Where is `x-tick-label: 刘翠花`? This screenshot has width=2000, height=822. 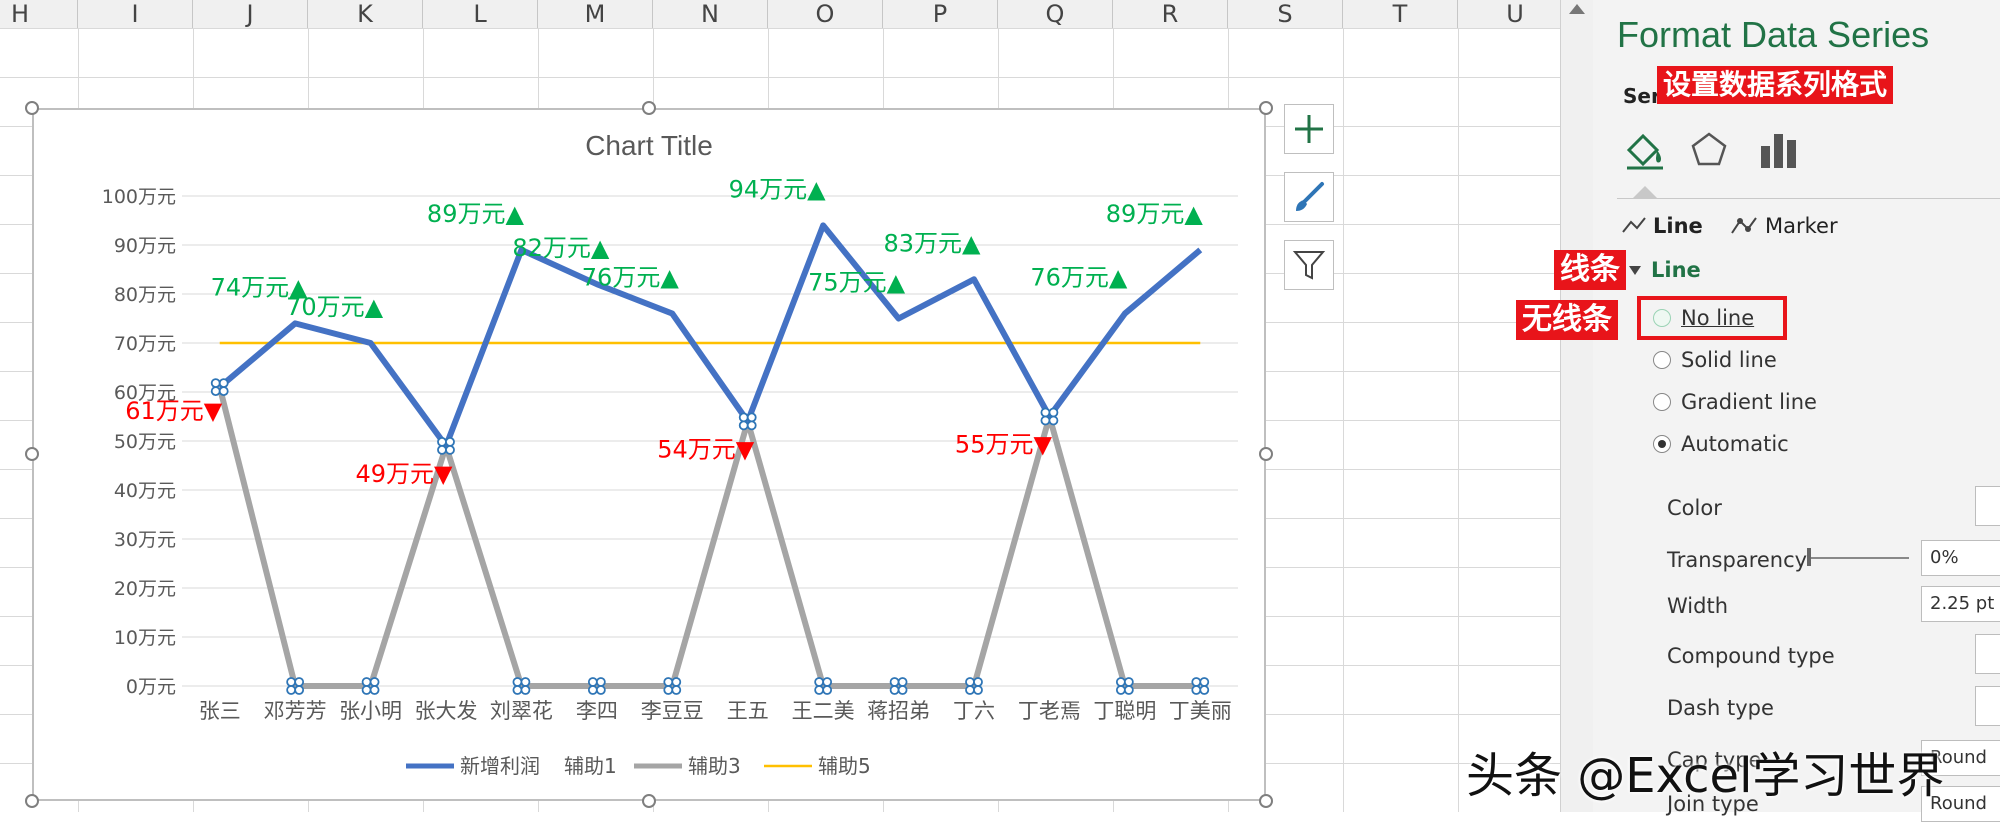 x-tick-label: 刘翠花 is located at coordinates (521, 711).